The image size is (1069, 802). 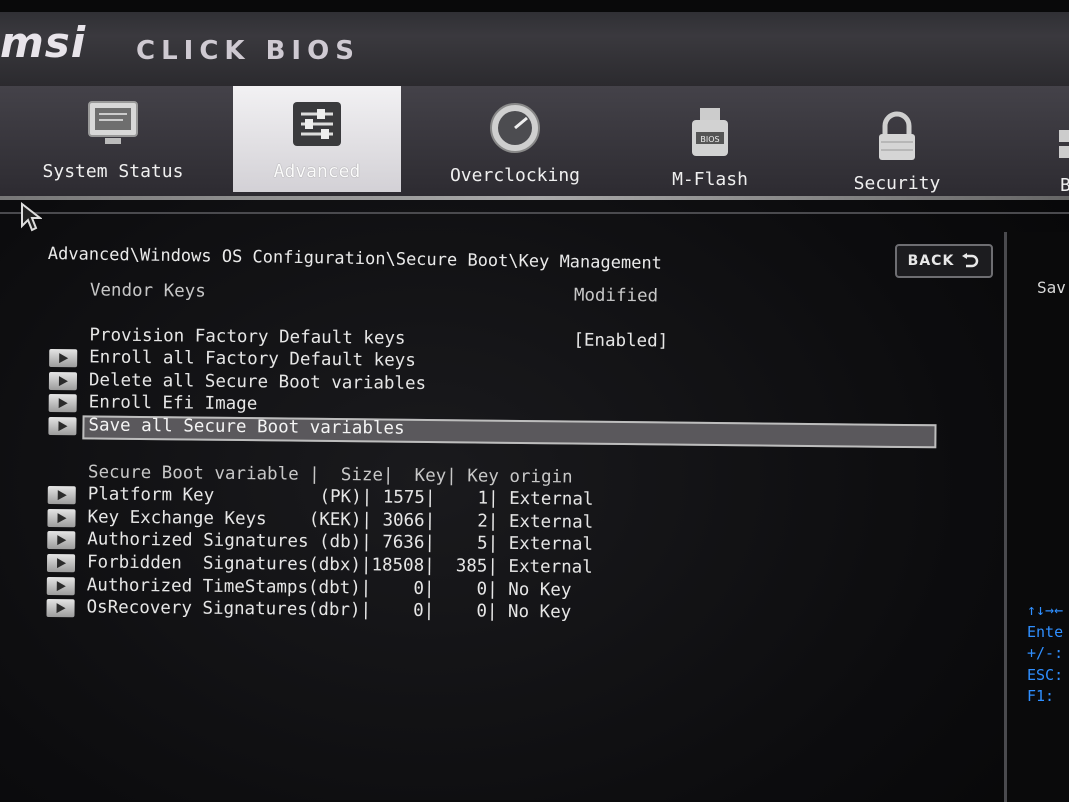 I want to click on tab-advanced: Advanced, so click(x=317, y=139).